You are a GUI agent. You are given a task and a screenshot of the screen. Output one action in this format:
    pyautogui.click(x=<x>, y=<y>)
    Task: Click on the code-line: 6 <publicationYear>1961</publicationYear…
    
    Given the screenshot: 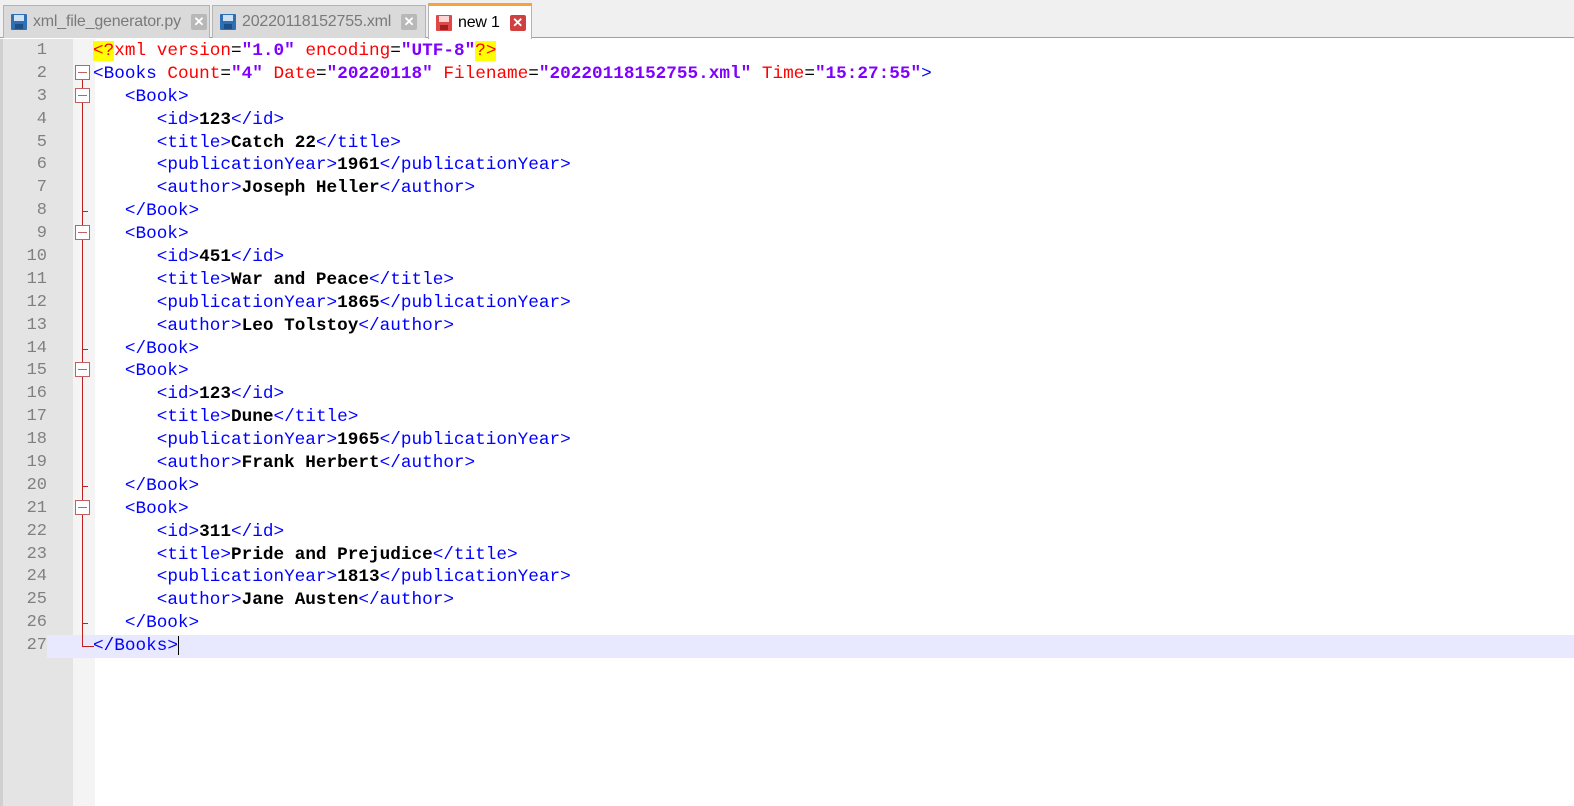 What is the action you would take?
    pyautogui.click(x=788, y=166)
    